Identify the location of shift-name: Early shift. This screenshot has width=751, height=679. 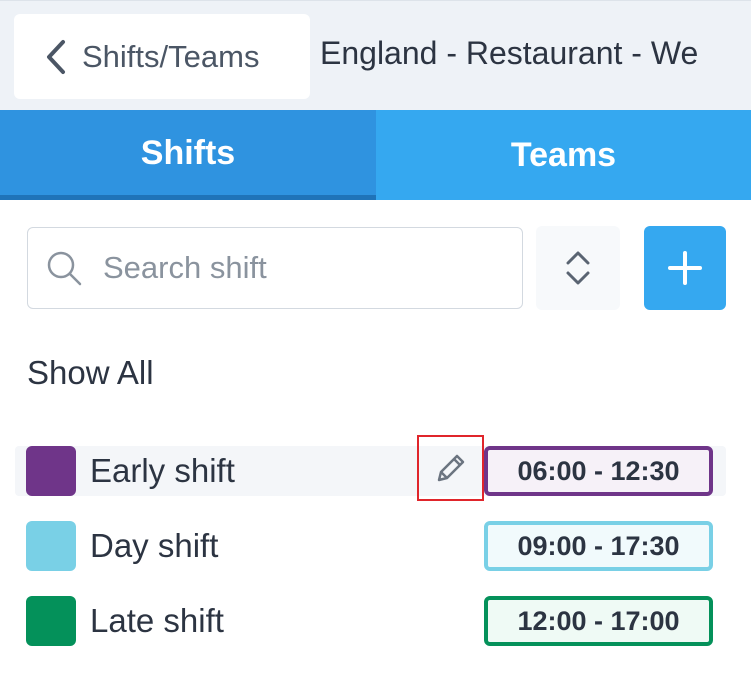
(162, 470).